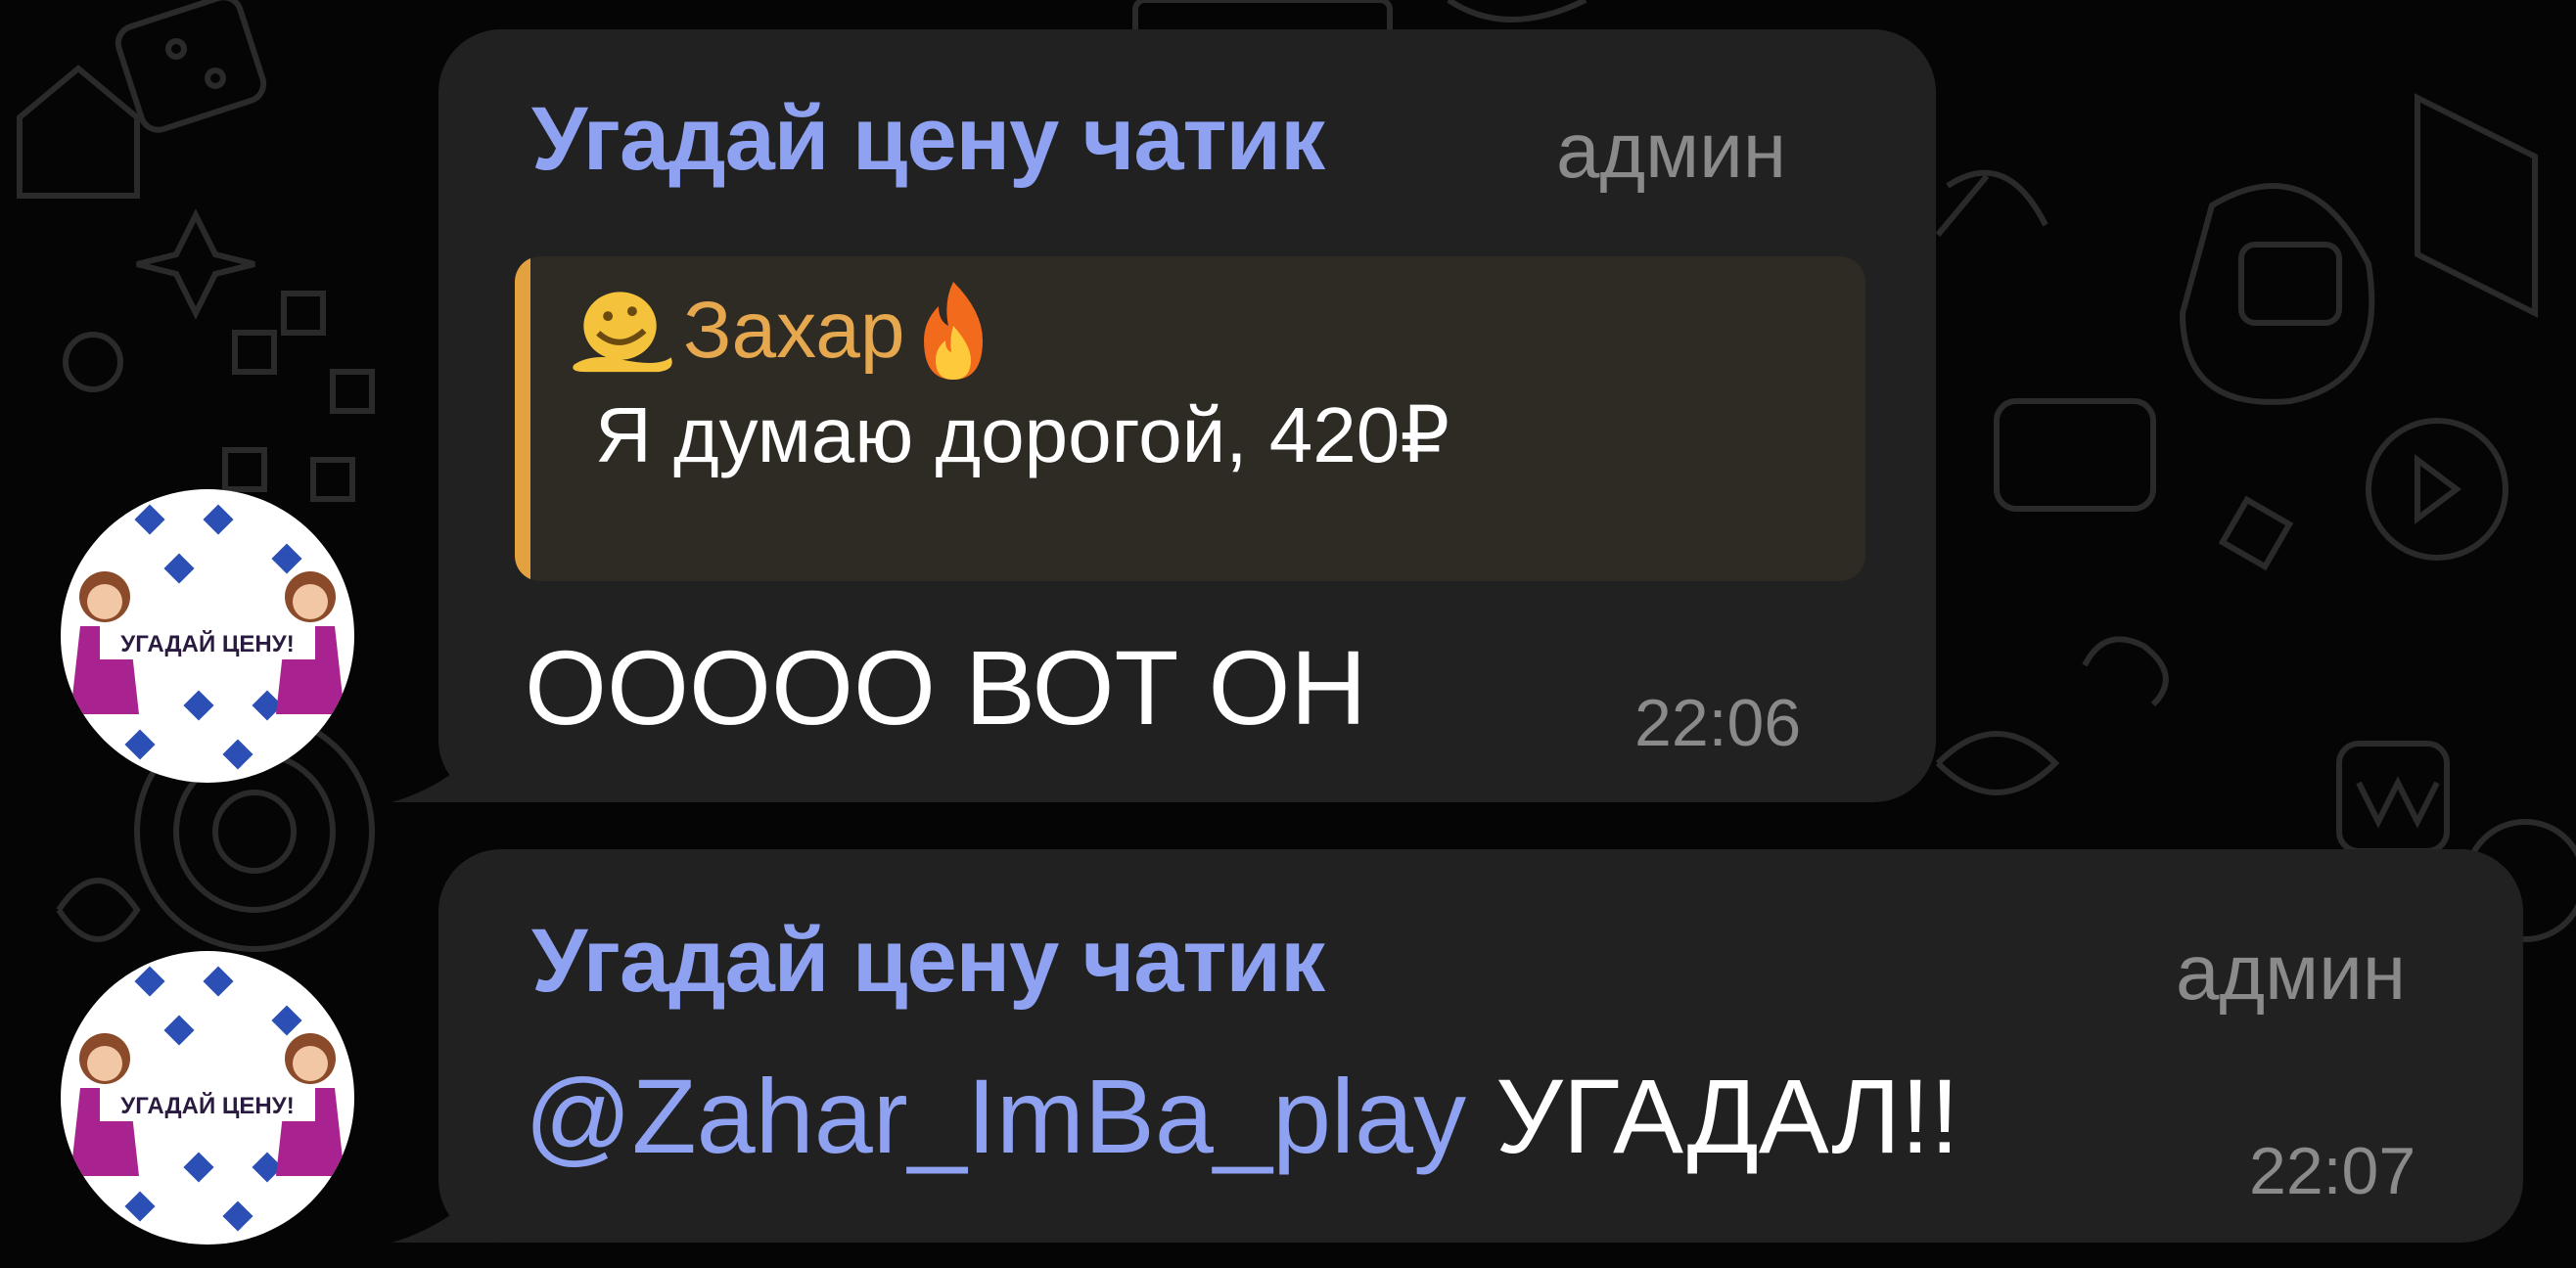 Image resolution: width=2576 pixels, height=1268 pixels. Describe the element at coordinates (2332, 1171) in the screenshot. I see `message-time: 22:07` at that location.